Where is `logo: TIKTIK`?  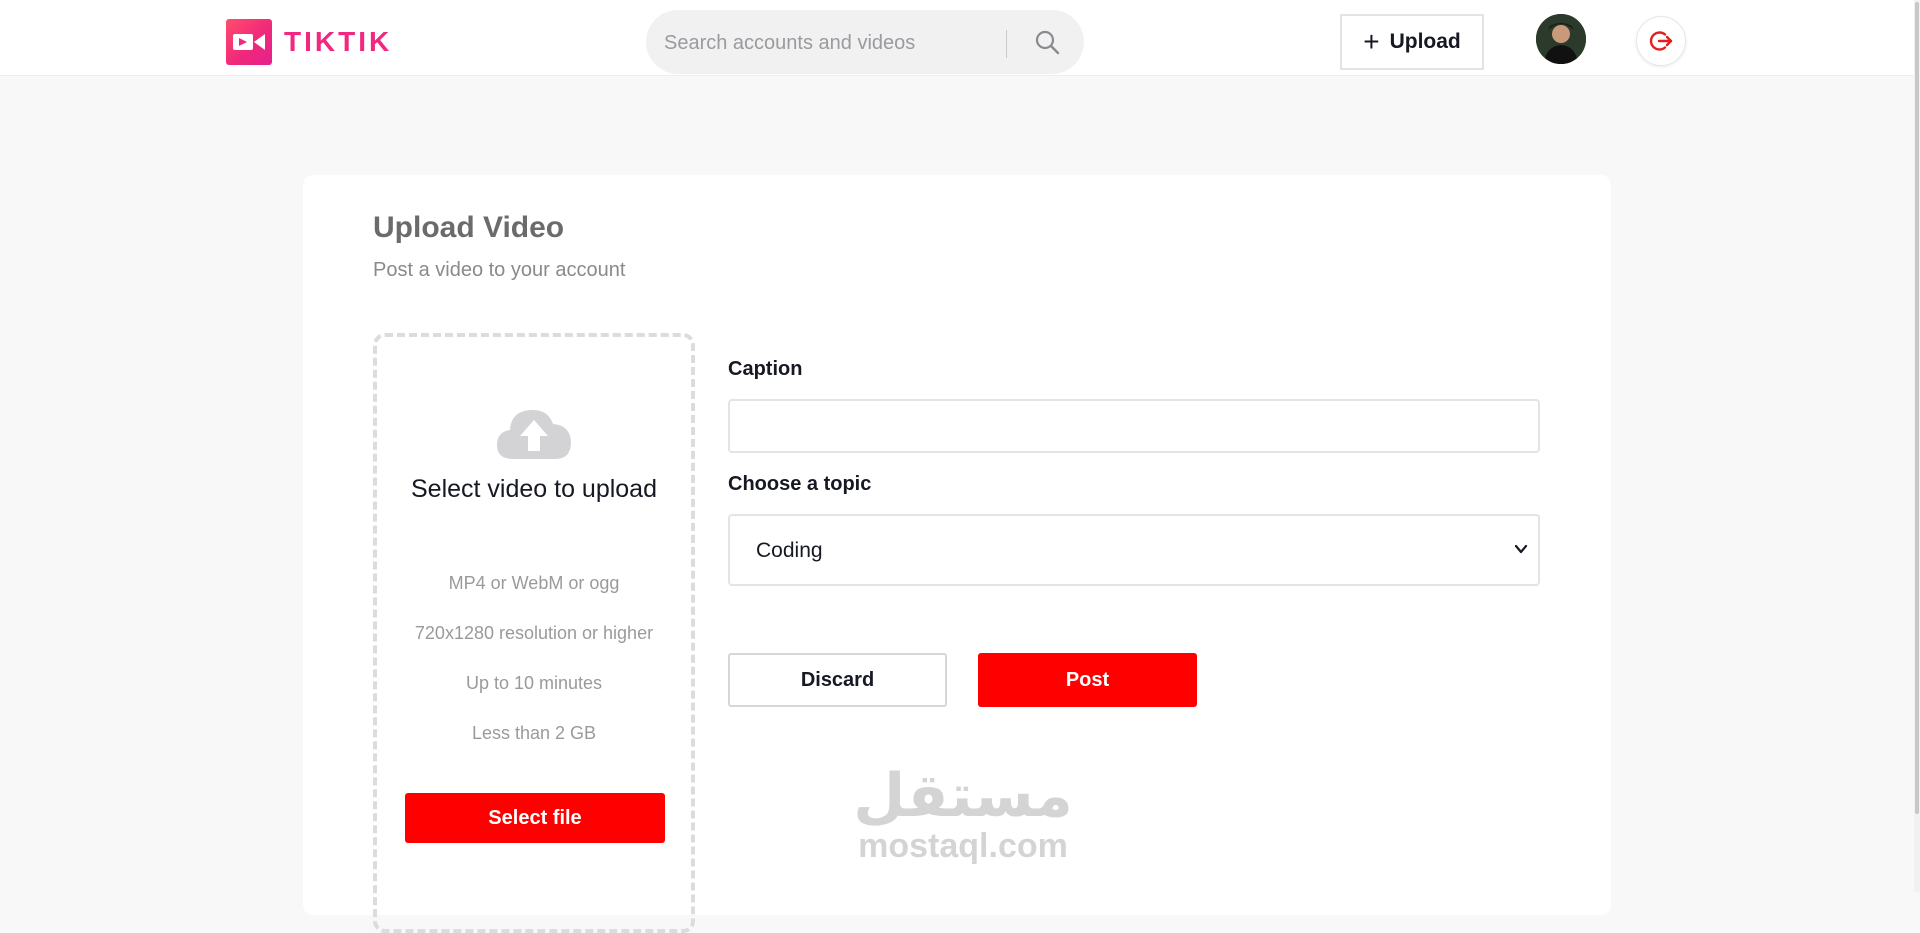
logo: TIKTIK is located at coordinates (309, 42).